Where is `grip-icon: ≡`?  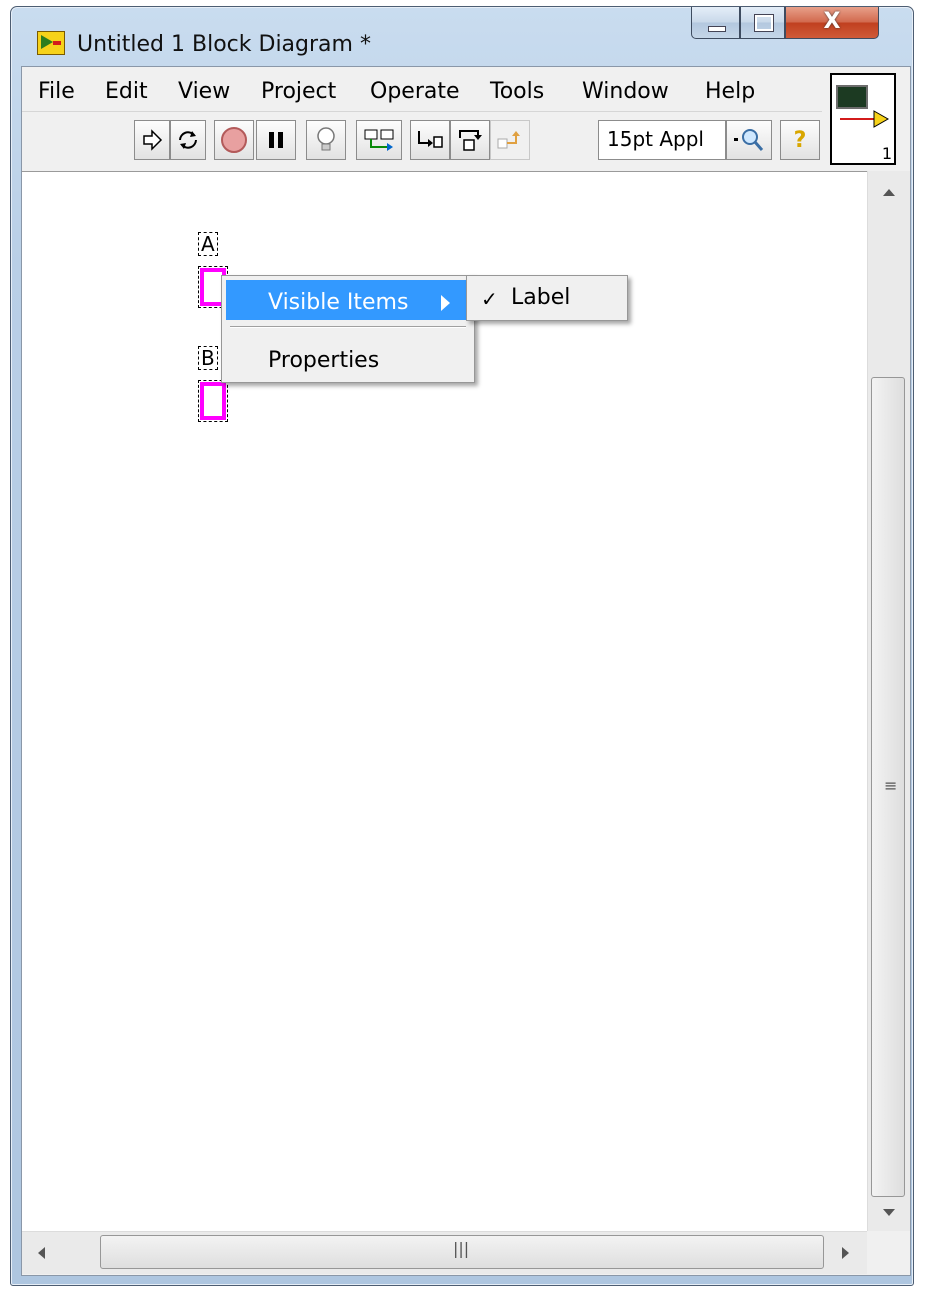 grip-icon: ≡ is located at coordinates (891, 785).